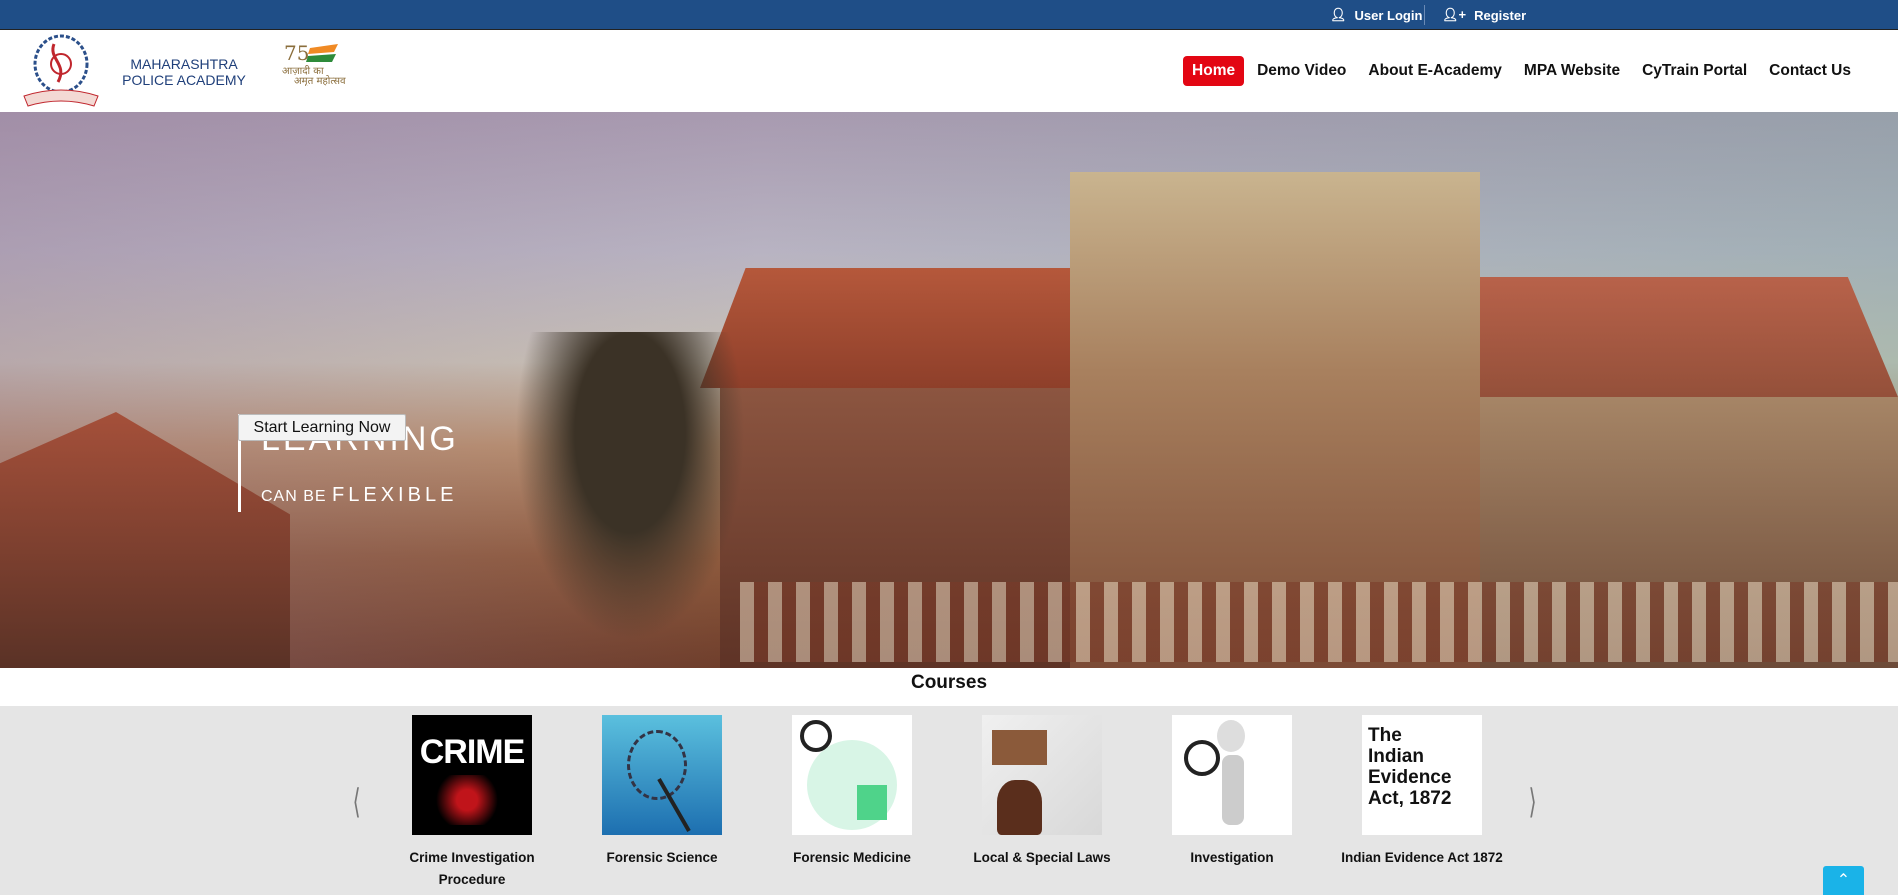 The width and height of the screenshot is (1898, 896). I want to click on thumb-text: The Indian Evidence Act, 1872, so click(1410, 767).